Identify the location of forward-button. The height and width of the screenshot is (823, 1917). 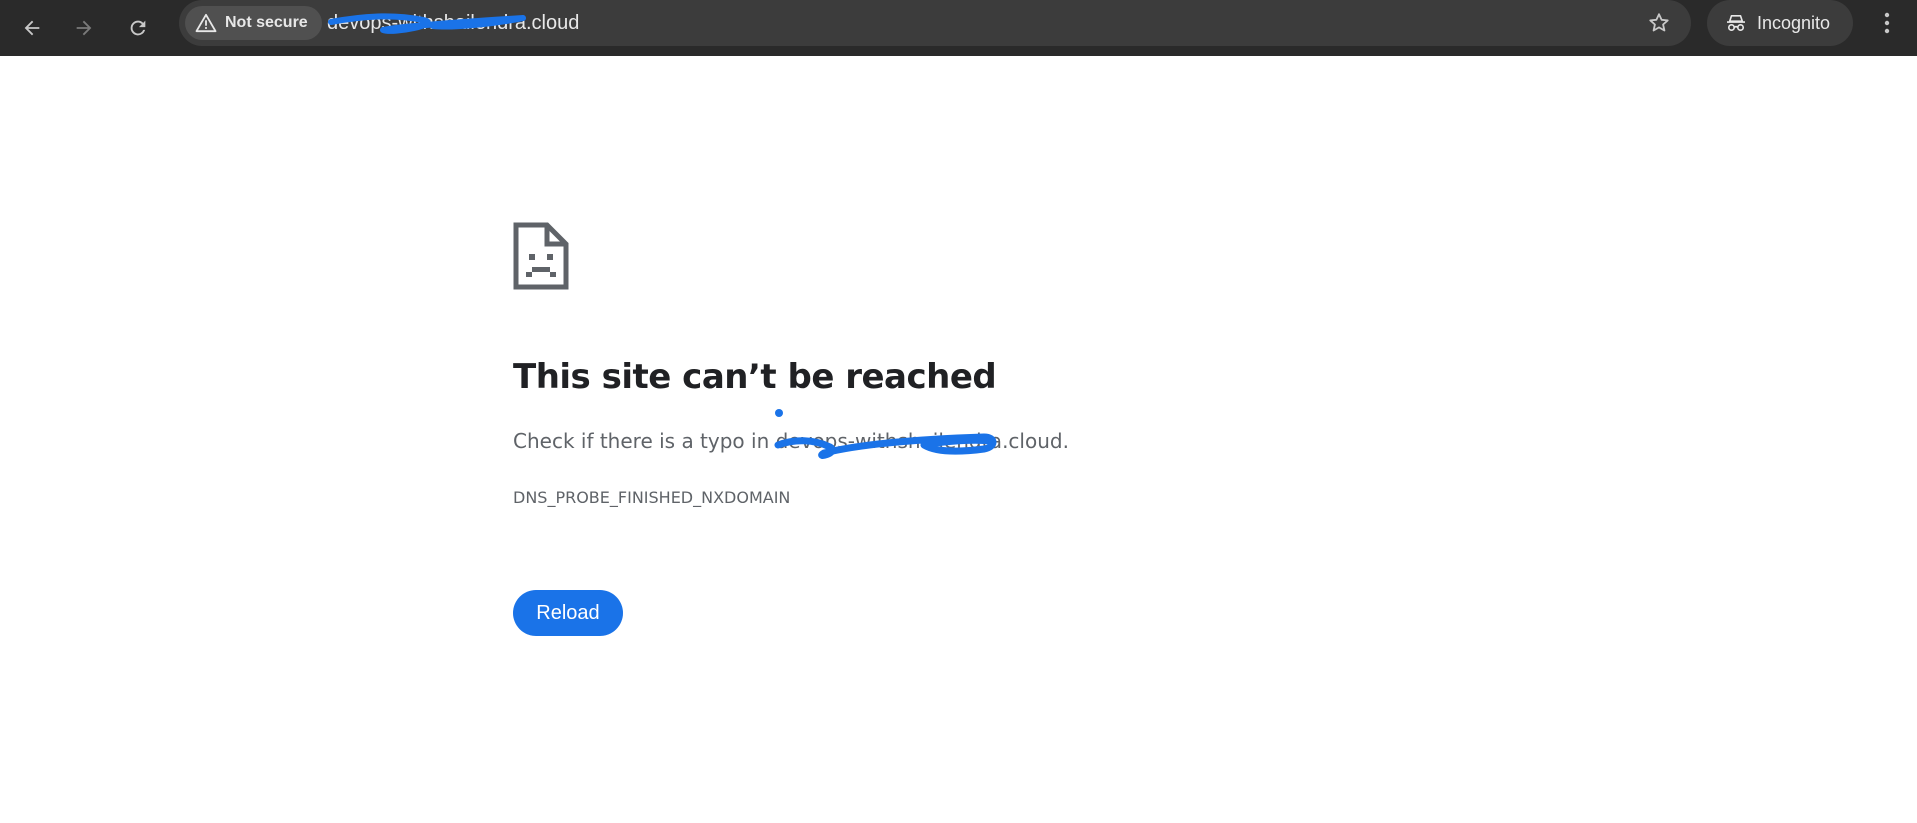
(84, 28).